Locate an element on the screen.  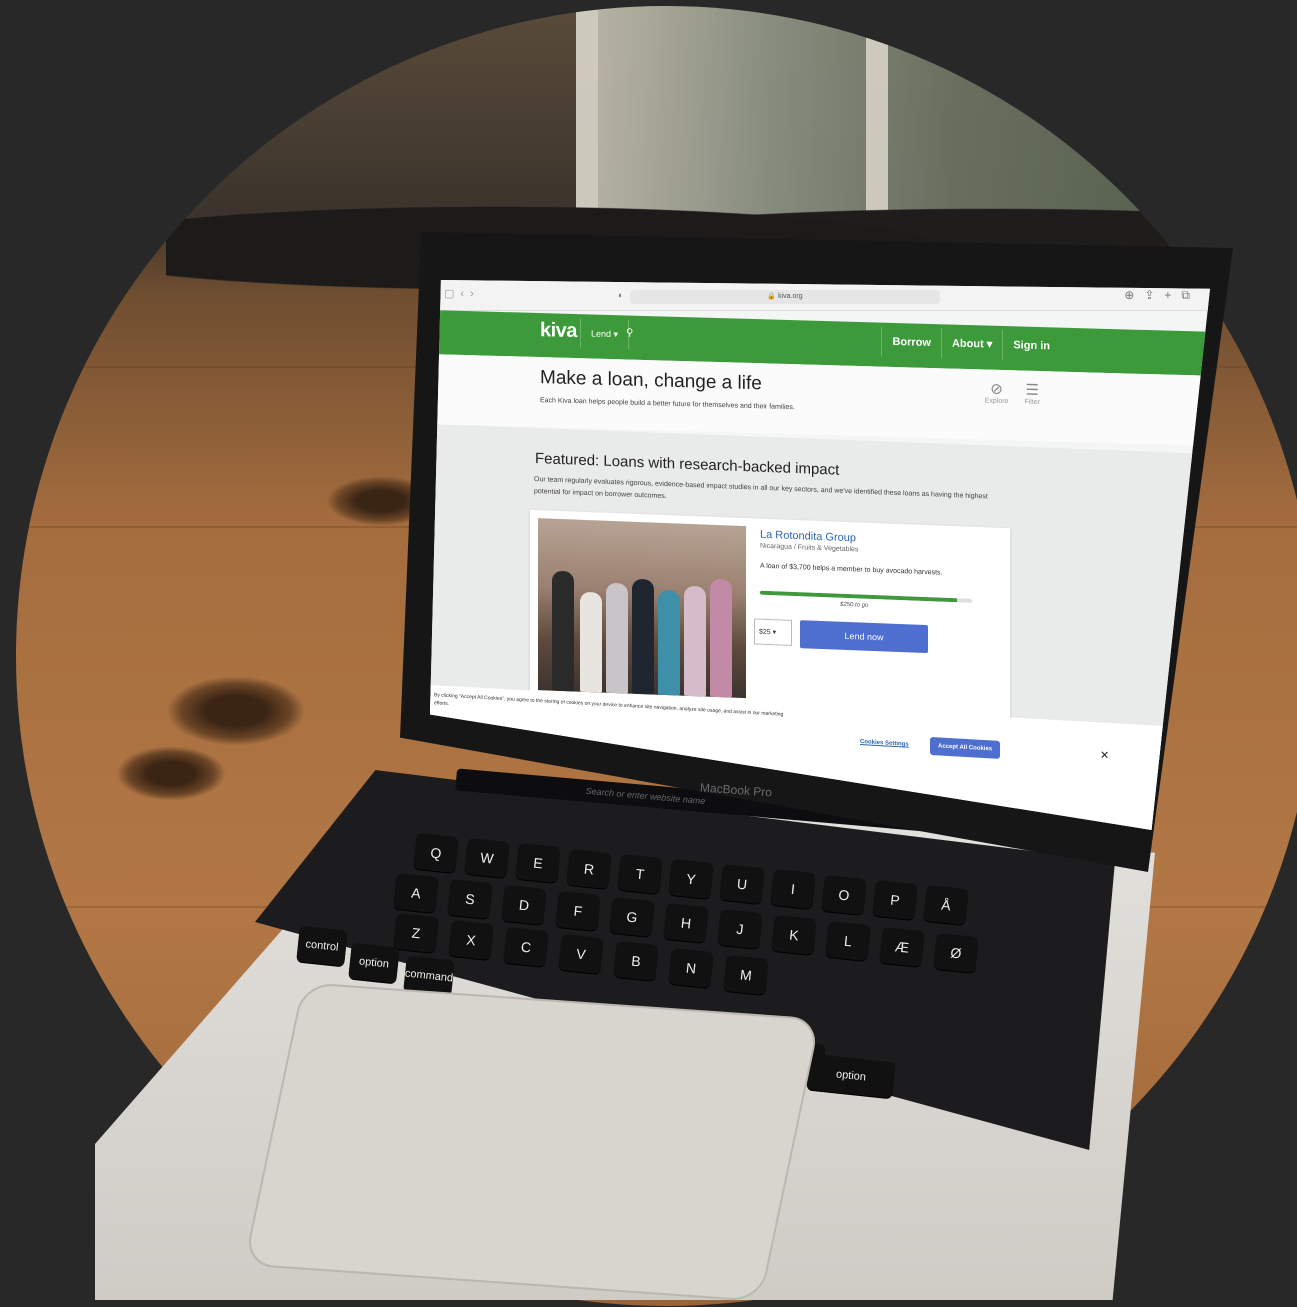
key: G is located at coordinates (632, 917).